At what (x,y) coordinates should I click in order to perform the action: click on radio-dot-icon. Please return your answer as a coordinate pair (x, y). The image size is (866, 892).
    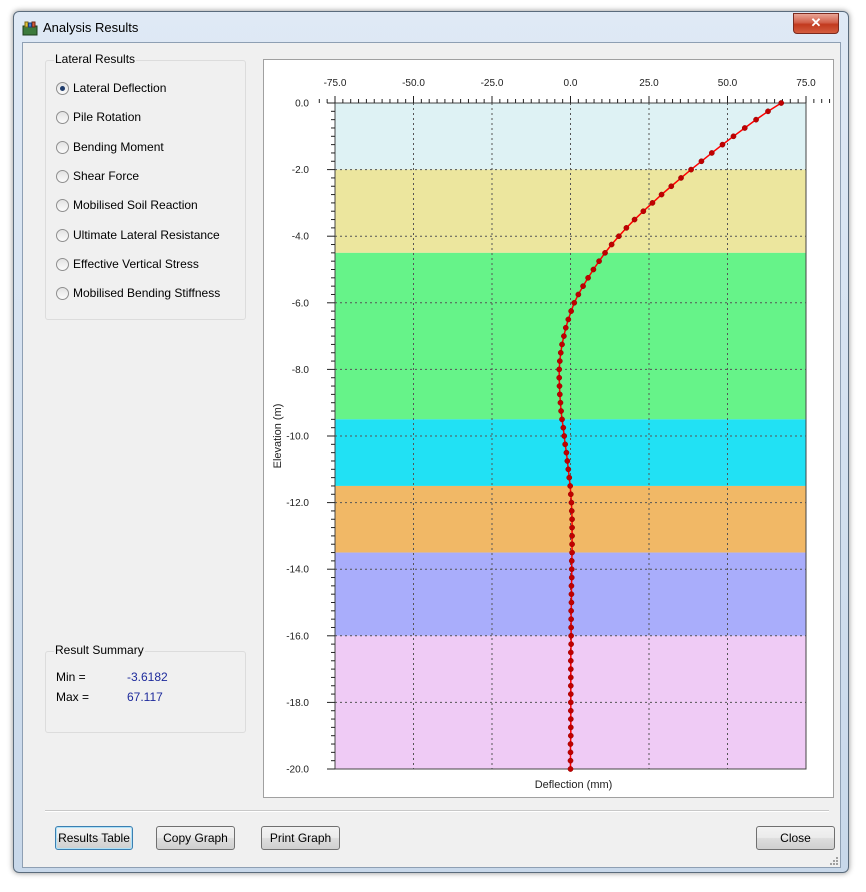
    Looking at the image, I should click on (62, 88).